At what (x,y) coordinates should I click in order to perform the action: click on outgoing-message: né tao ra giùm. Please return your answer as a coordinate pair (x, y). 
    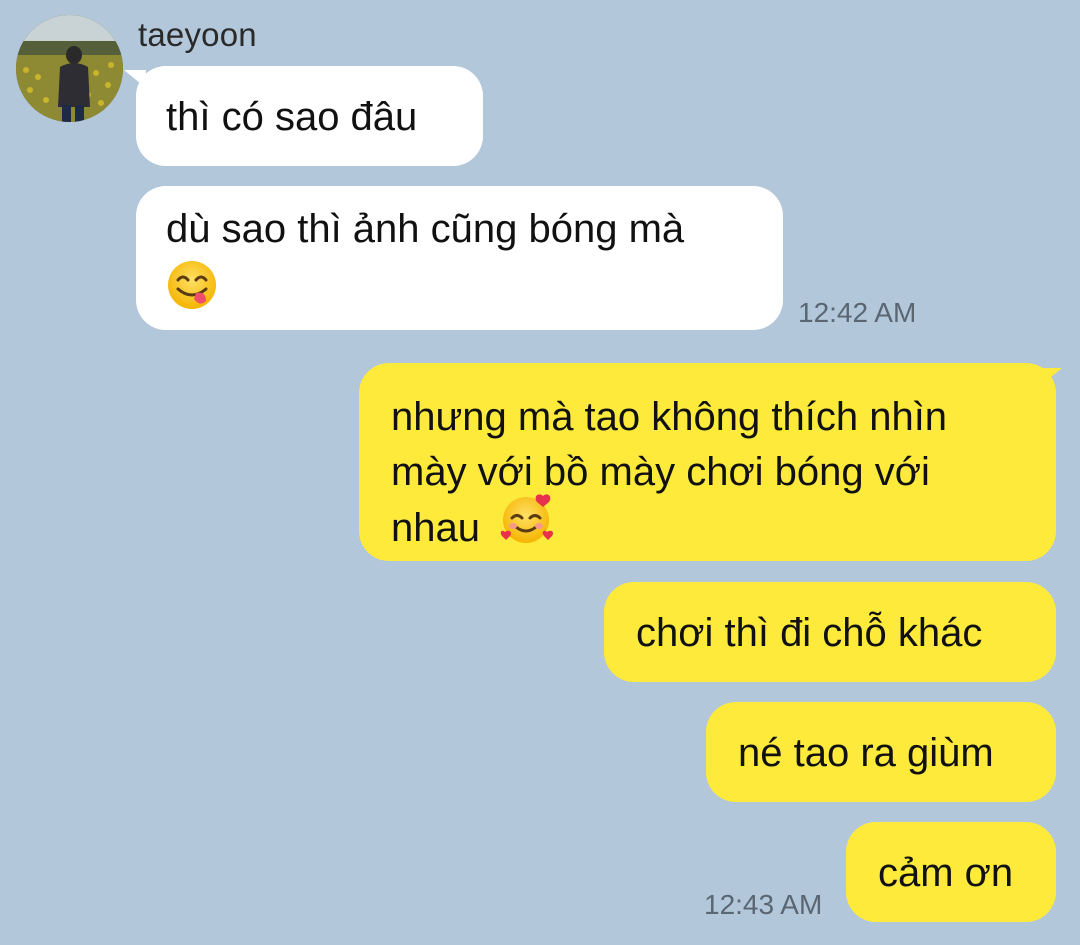
    Looking at the image, I should click on (881, 752).